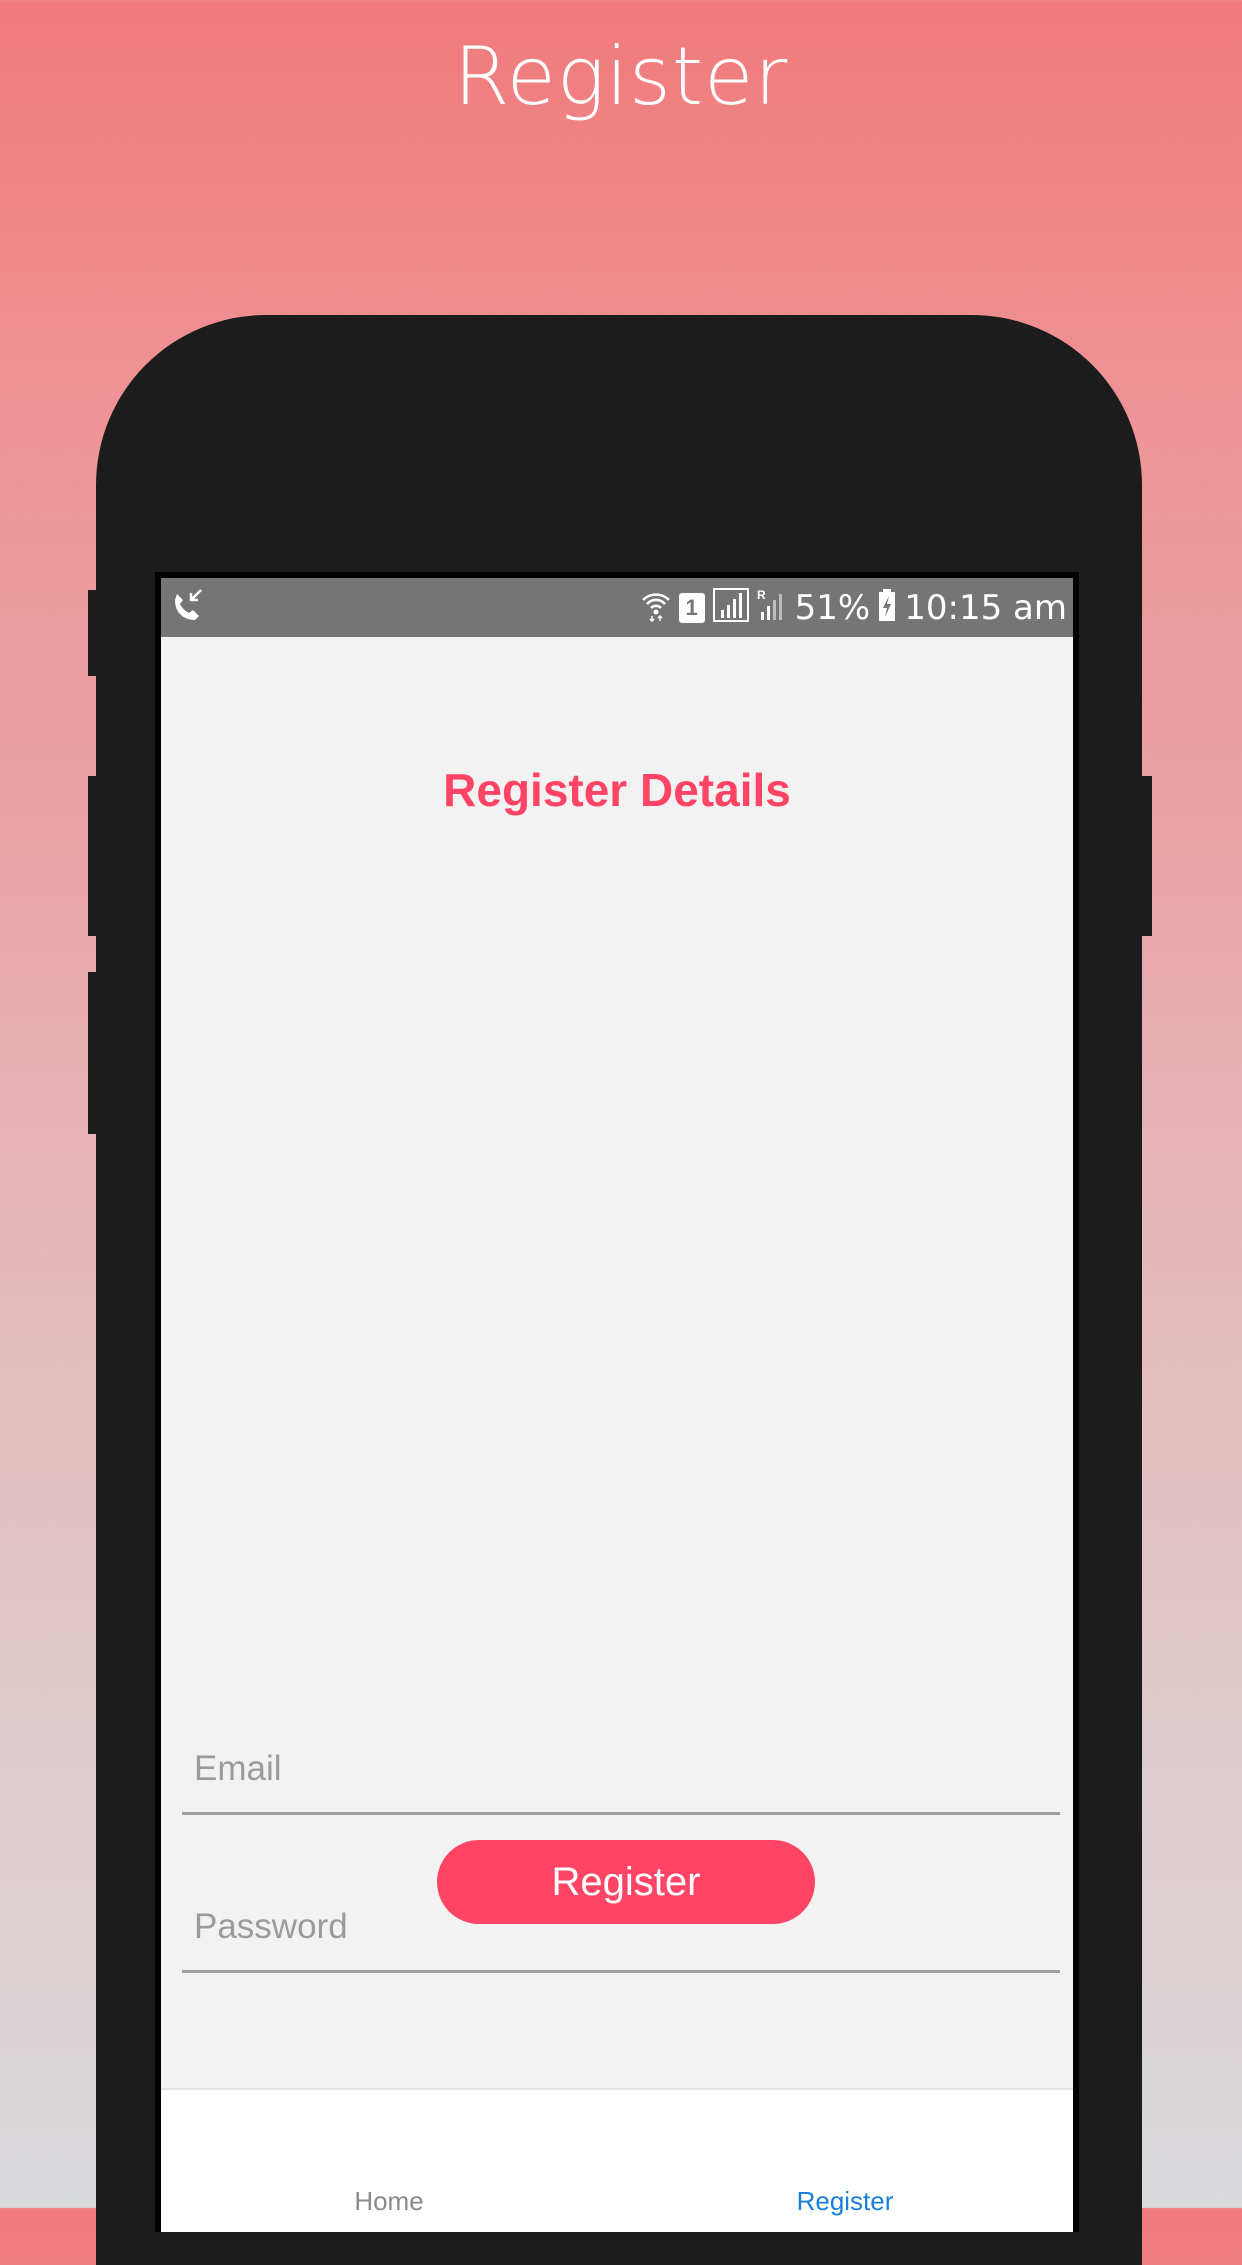 This screenshot has height=2265, width=1242. Describe the element at coordinates (389, 2201) in the screenshot. I see `tab-home-label: Home` at that location.